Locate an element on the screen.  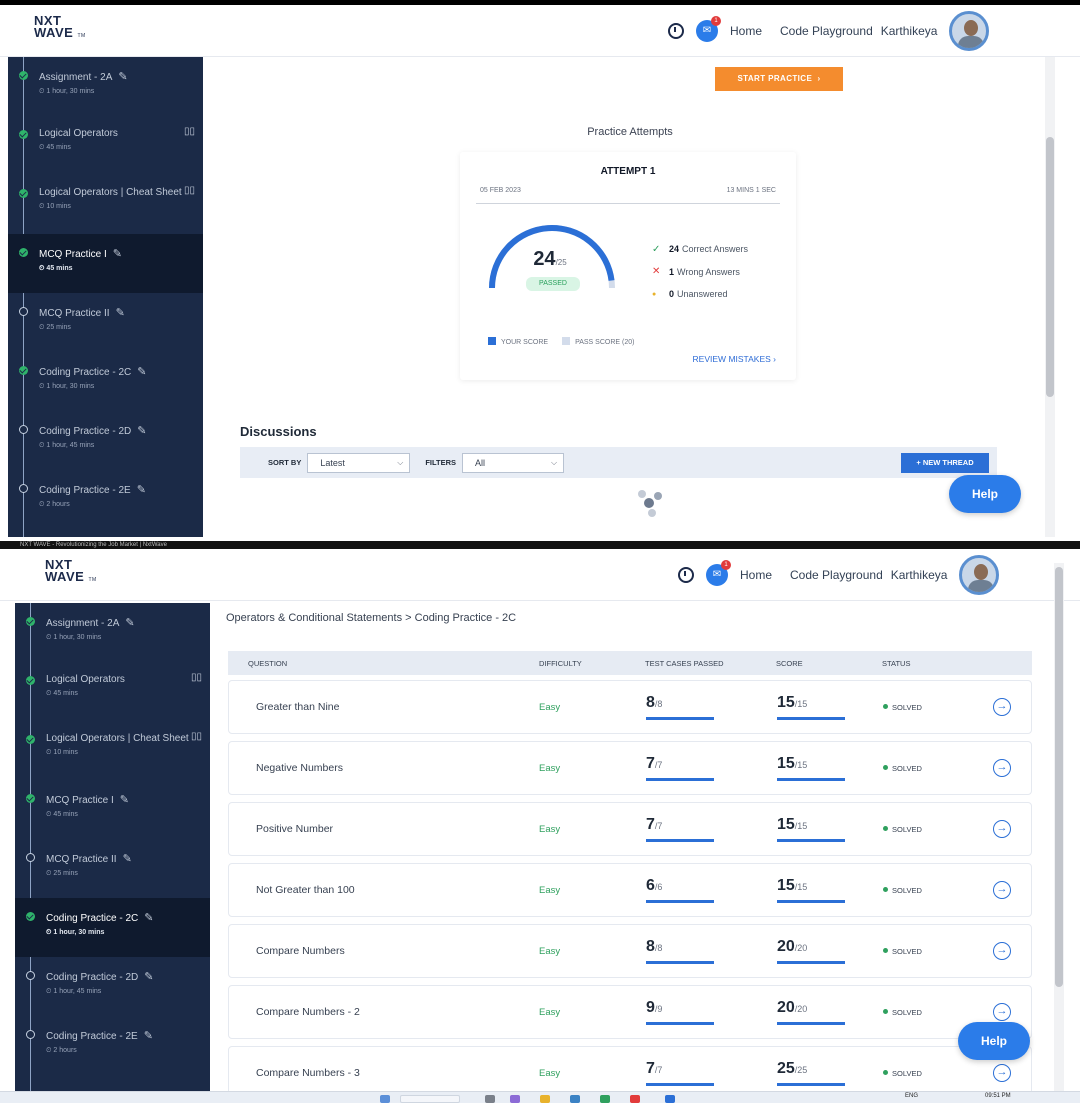
taskbar-browser-icon is located at coordinates (635, 1099).